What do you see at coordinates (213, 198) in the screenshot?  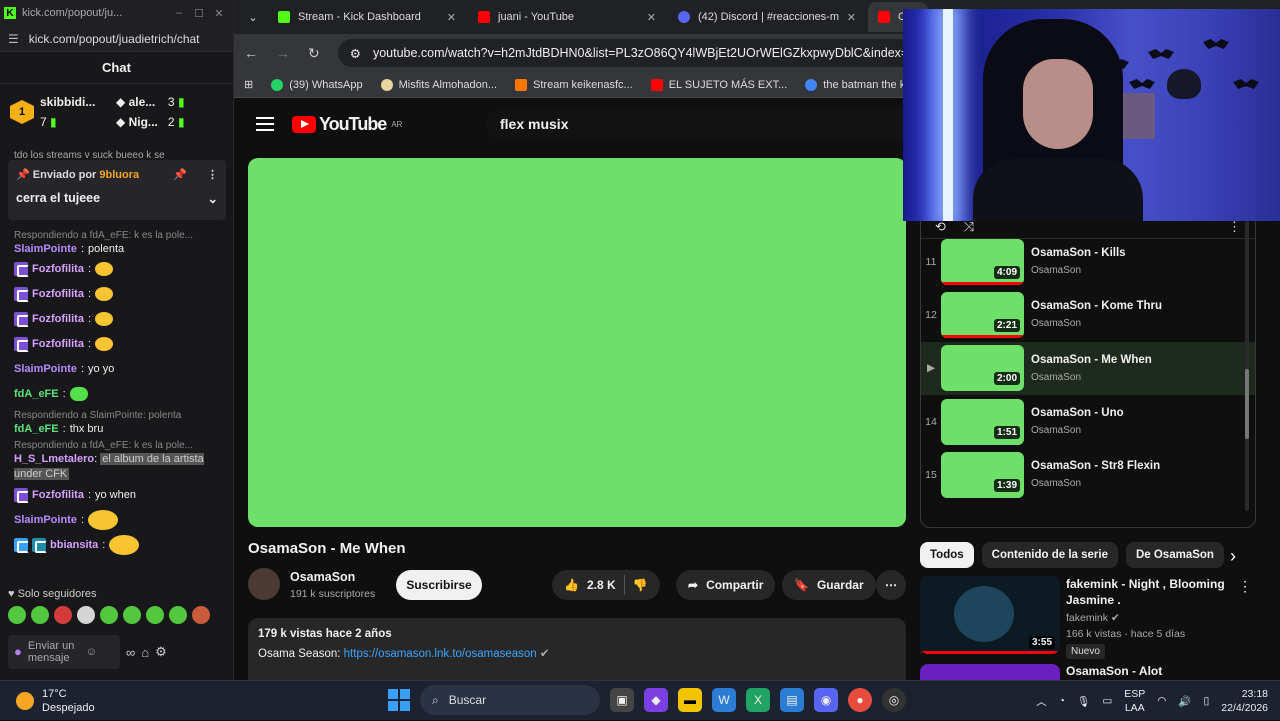 I see `chevron-down-icon: ⌄` at bounding box center [213, 198].